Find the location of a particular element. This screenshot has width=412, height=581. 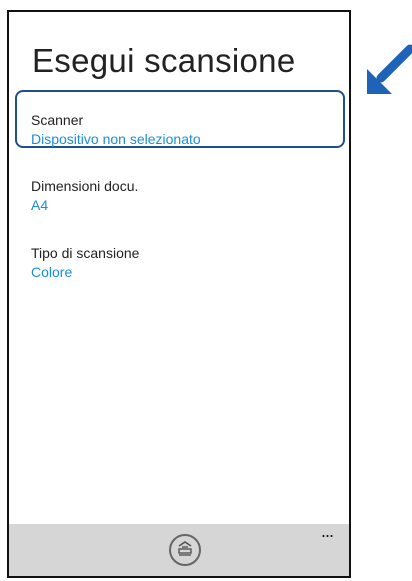

scan-button is located at coordinates (185, 550).